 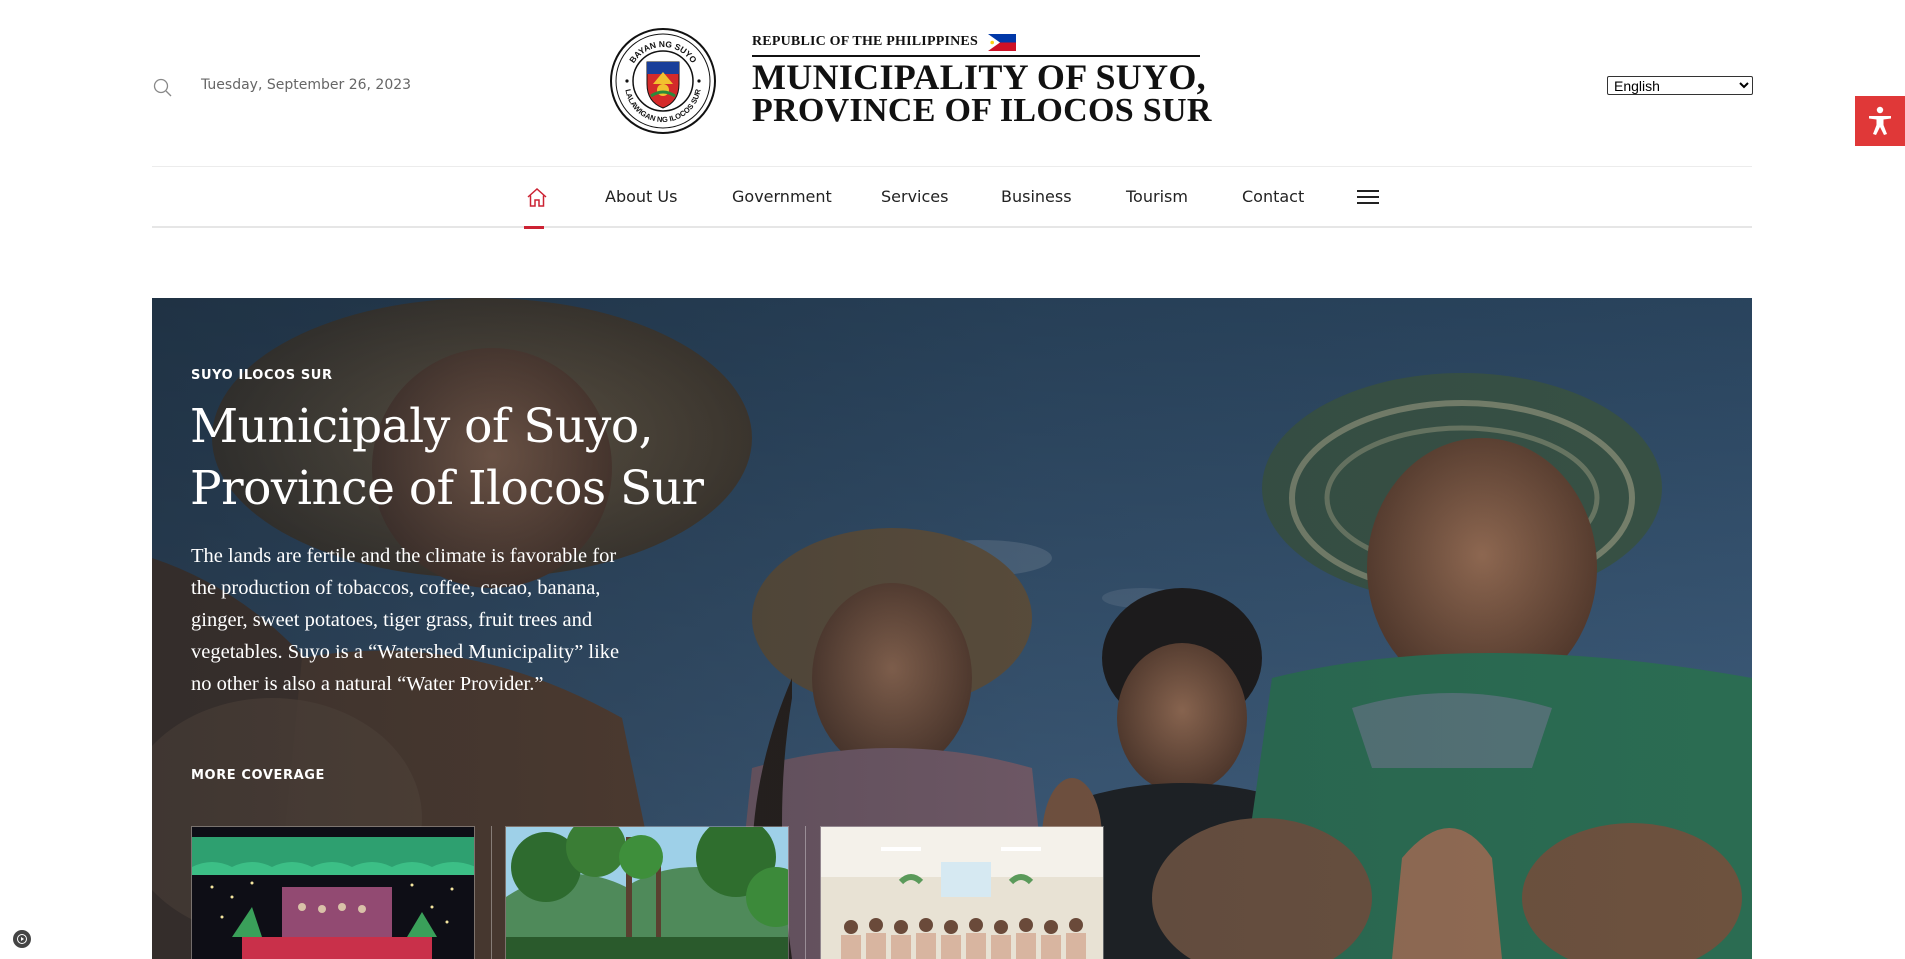 What do you see at coordinates (1001, 42) in the screenshot?
I see `philippine-flag-icon` at bounding box center [1001, 42].